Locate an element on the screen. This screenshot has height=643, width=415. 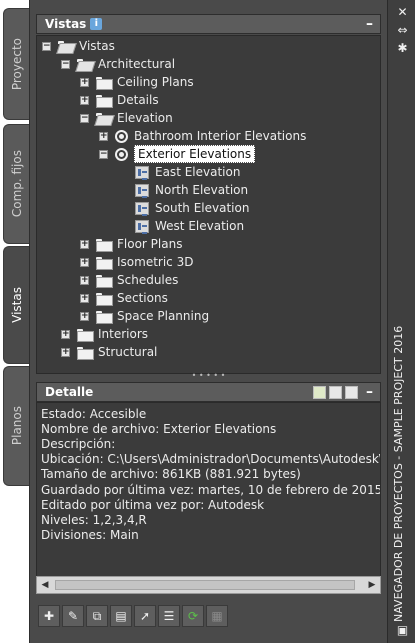
views-panel-header: Vistas i – is located at coordinates (208, 24).